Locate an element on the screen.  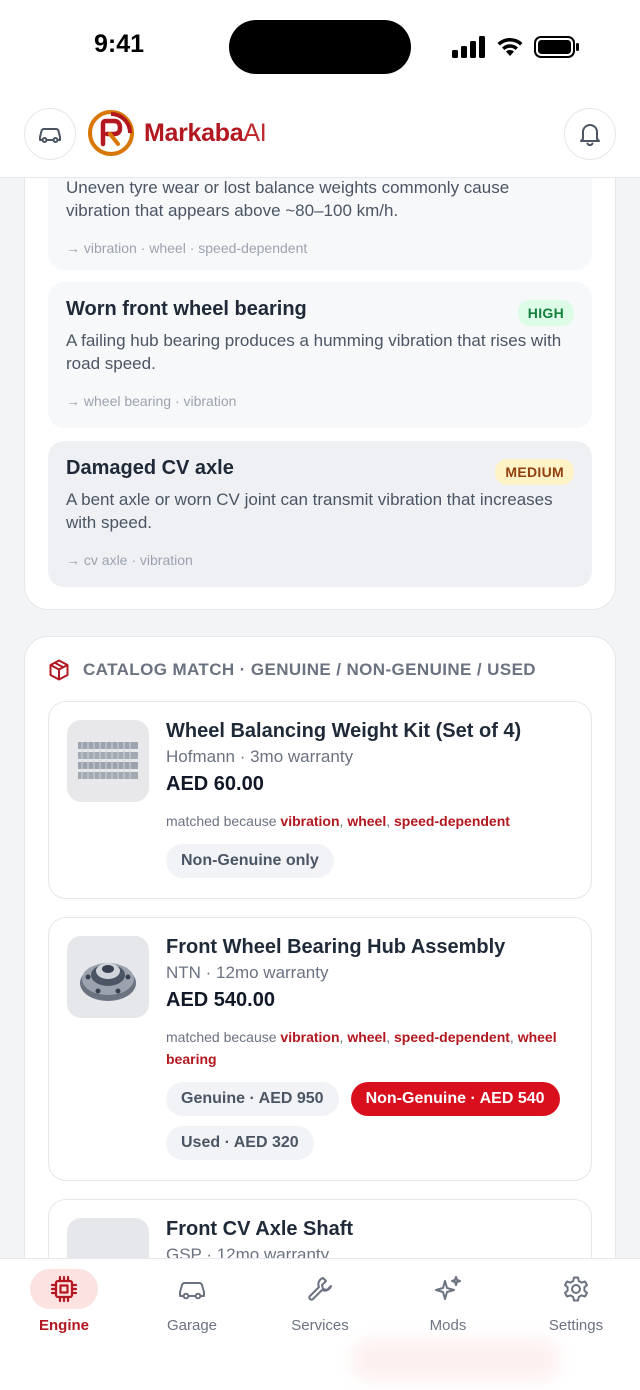
balancing-weights-image is located at coordinates (108, 760).